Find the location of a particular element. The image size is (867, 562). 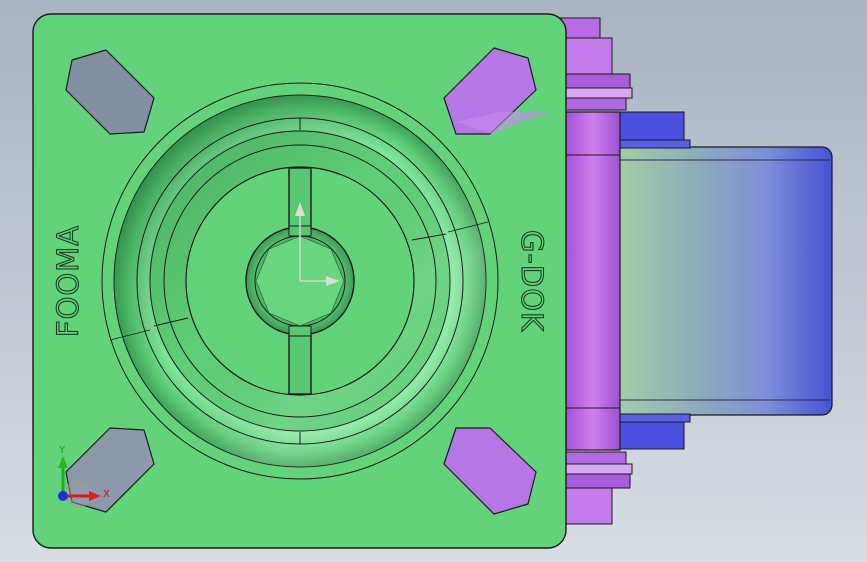

engraving-left: FOOMA is located at coordinates (68, 281).